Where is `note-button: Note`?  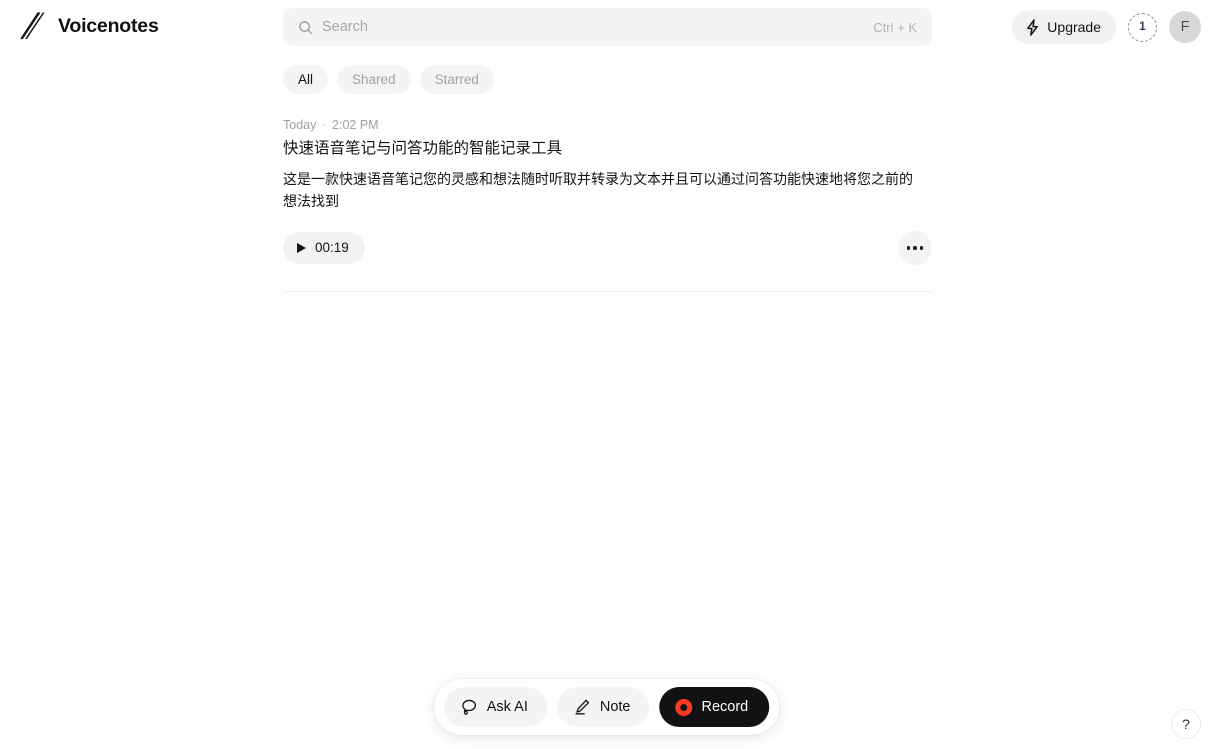 note-button: Note is located at coordinates (603, 707).